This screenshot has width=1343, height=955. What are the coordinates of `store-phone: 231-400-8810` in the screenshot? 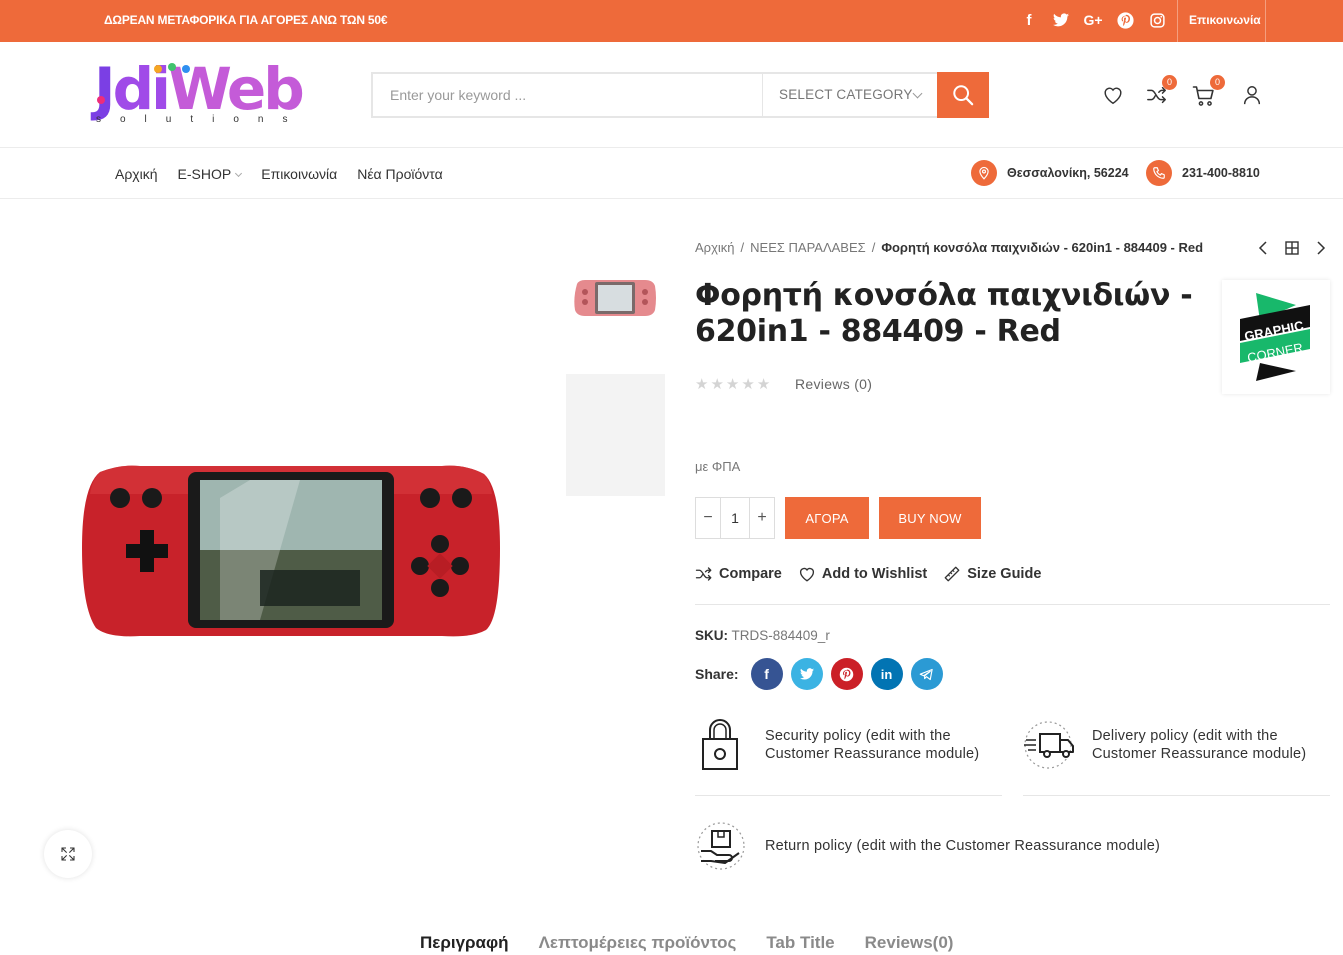 It's located at (1203, 173).